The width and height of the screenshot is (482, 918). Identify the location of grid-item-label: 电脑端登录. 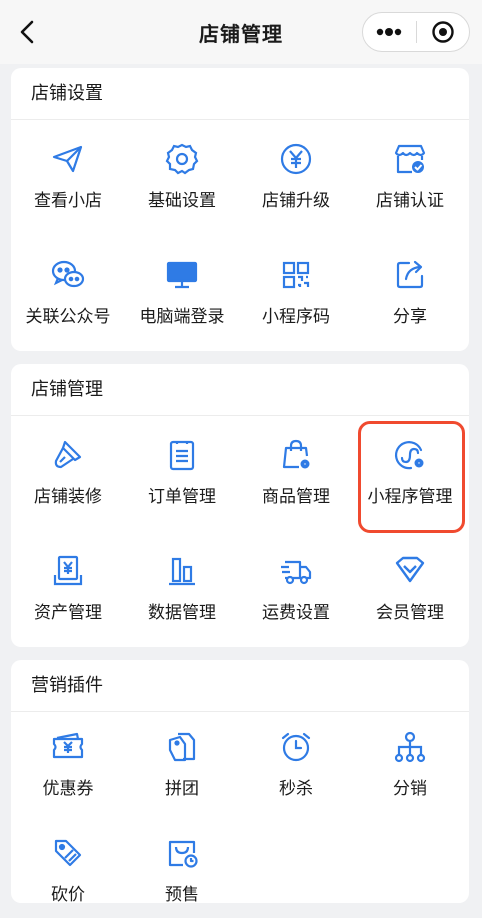
(182, 317).